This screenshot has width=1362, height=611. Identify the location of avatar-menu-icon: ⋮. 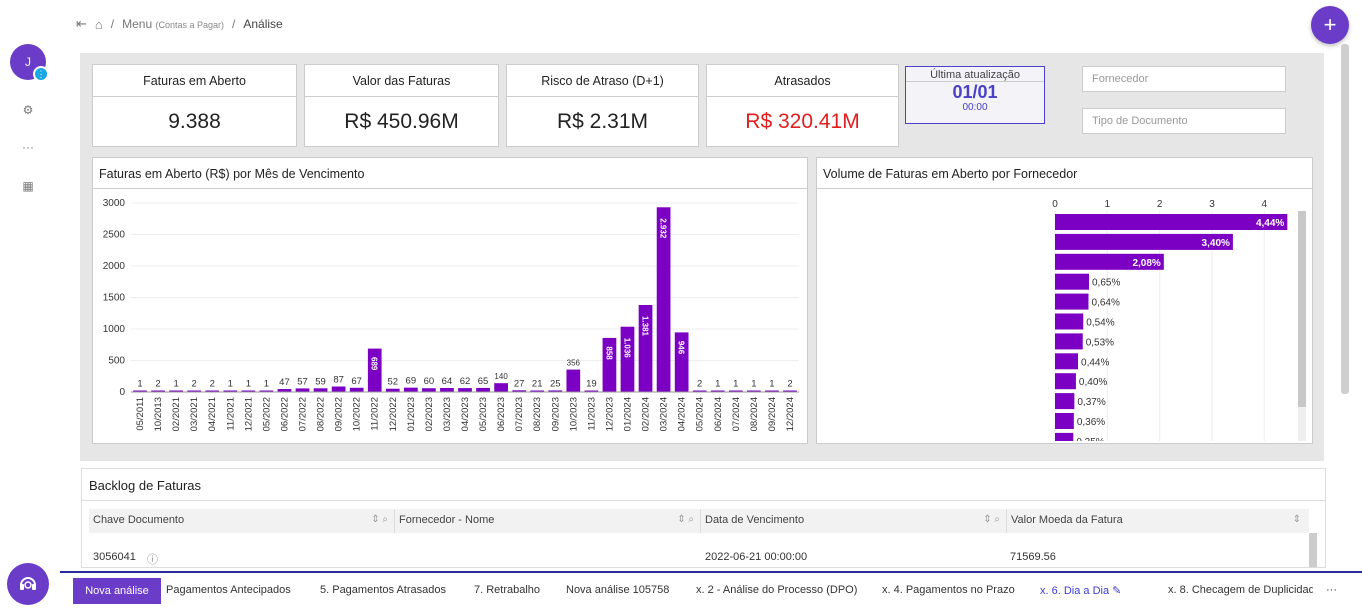
(41, 74).